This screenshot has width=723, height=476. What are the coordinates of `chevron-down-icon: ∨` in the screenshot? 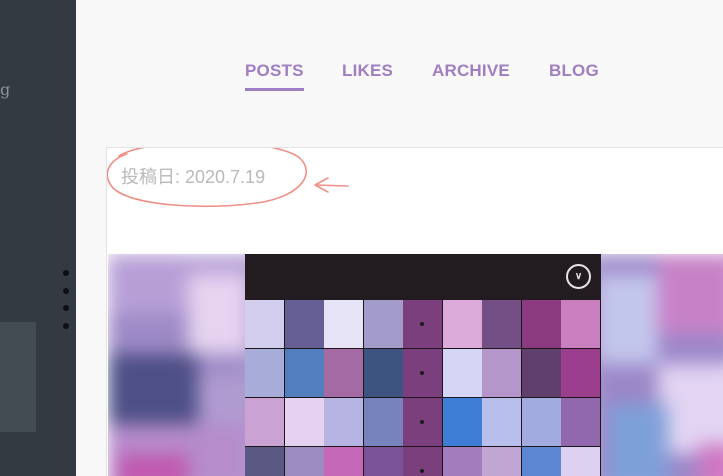 It's located at (578, 276).